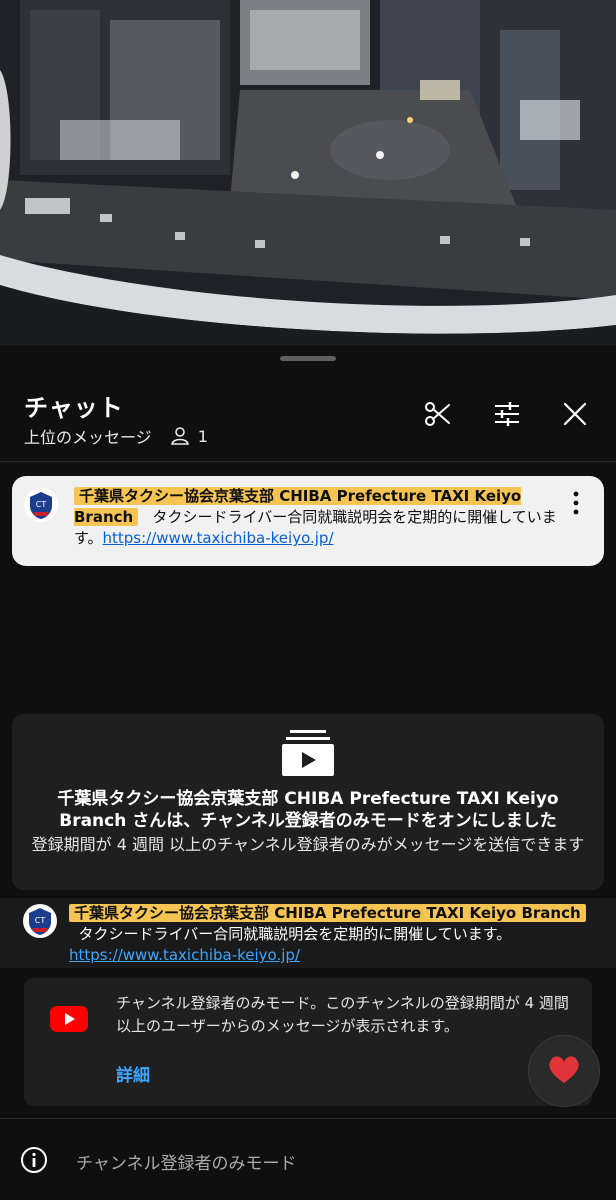 The width and height of the screenshot is (616, 1200). I want to click on chat-title: チャット, so click(74, 408).